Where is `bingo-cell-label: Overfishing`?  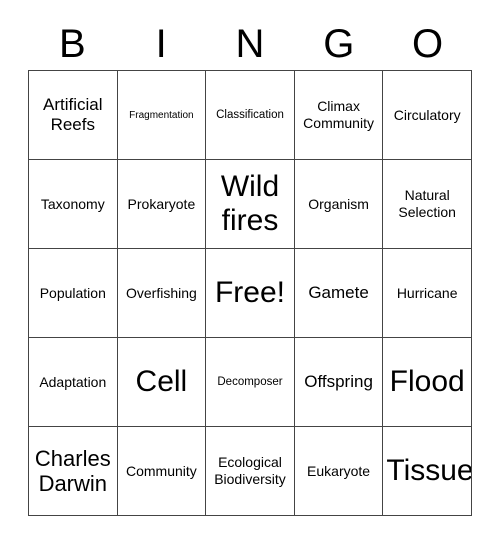
bingo-cell-label: Overfishing is located at coordinates (161, 292).